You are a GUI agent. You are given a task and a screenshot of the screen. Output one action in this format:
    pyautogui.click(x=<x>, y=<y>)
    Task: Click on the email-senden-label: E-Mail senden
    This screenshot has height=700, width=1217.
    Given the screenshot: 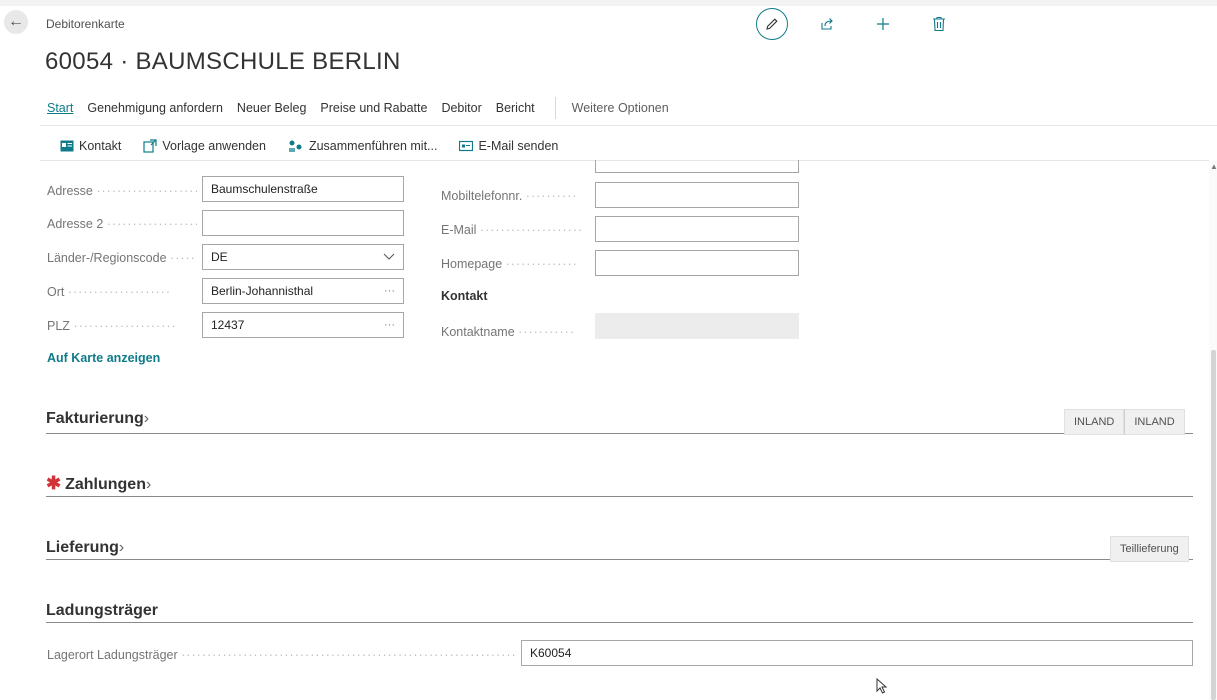 What is the action you would take?
    pyautogui.click(x=518, y=146)
    